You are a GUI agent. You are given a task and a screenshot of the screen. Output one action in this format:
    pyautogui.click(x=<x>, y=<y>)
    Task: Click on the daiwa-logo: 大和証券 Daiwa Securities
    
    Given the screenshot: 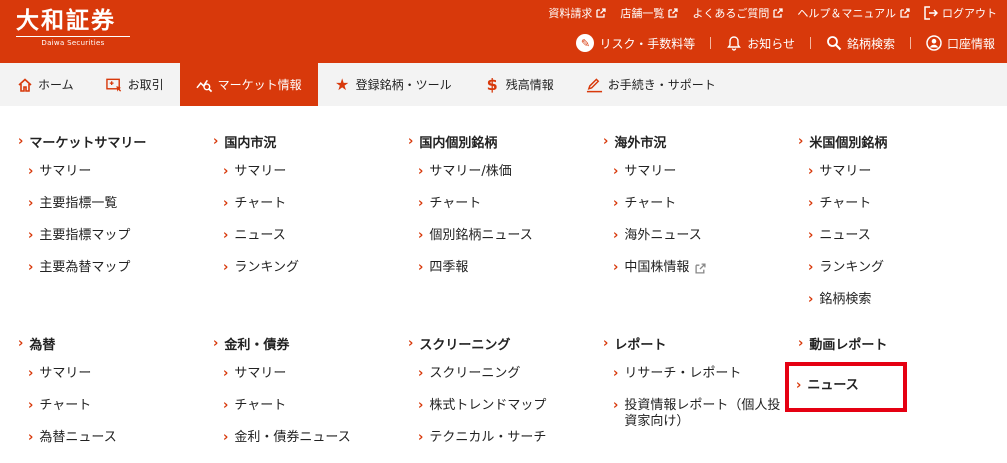 What is the action you would take?
    pyautogui.click(x=73, y=27)
    